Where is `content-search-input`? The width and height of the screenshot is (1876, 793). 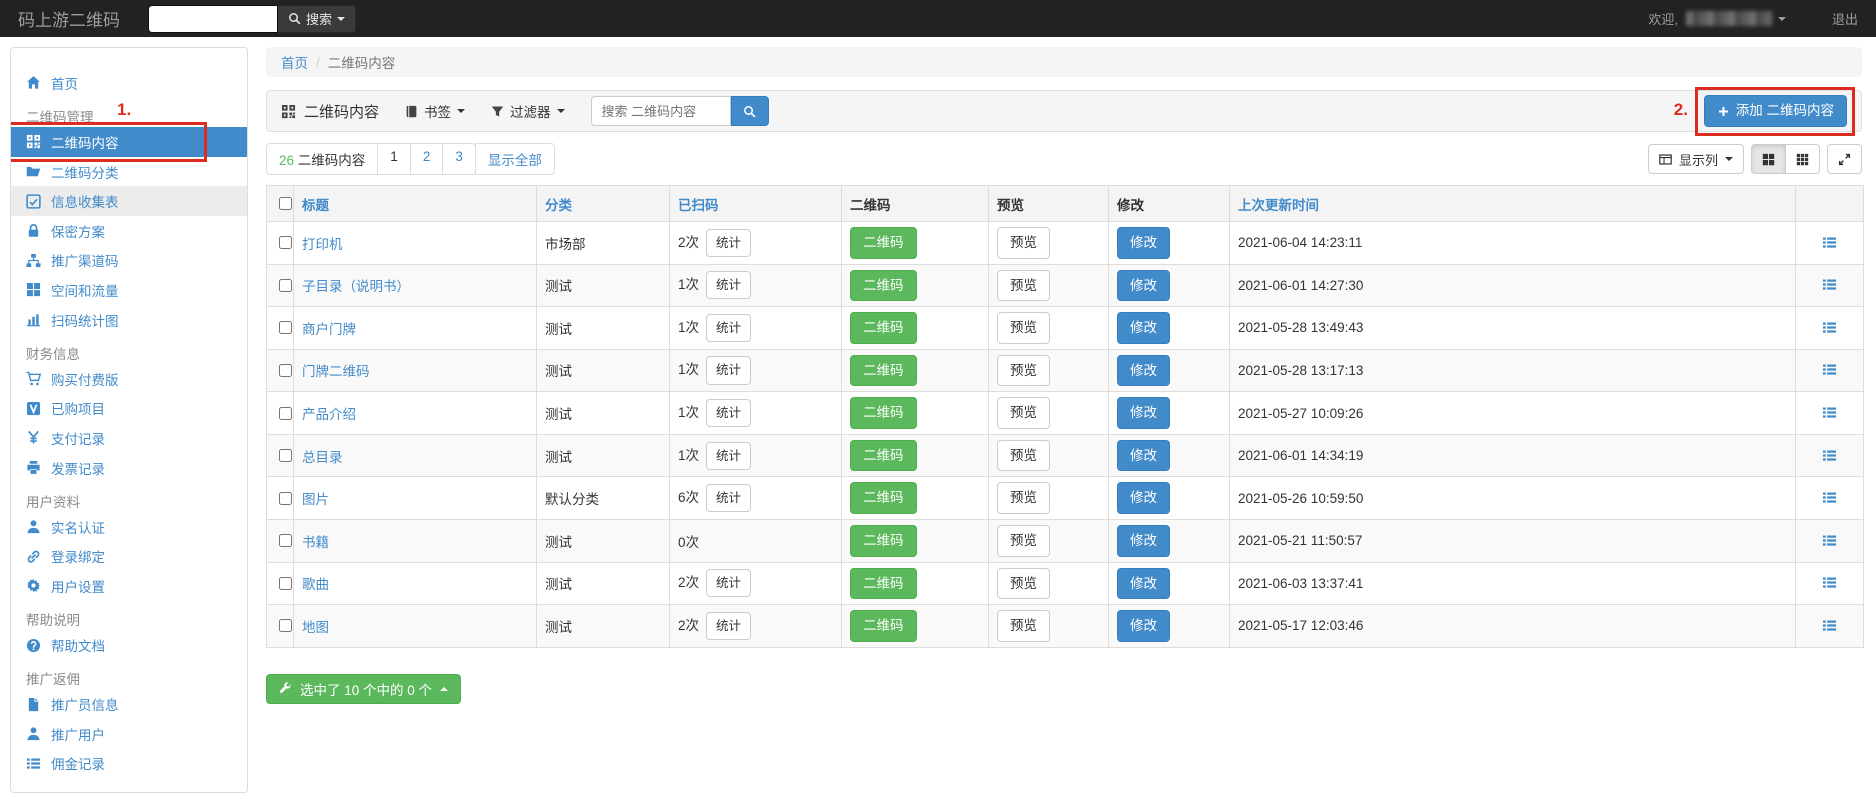
content-search-input is located at coordinates (660, 111).